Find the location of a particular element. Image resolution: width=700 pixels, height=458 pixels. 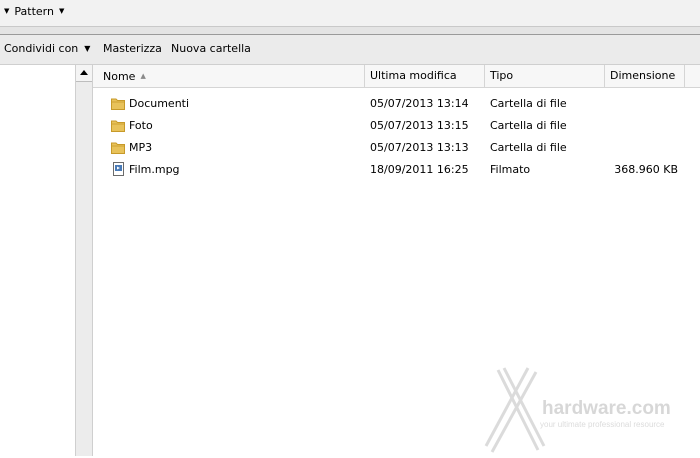

watermark-domain: .com is located at coordinates (648, 408).